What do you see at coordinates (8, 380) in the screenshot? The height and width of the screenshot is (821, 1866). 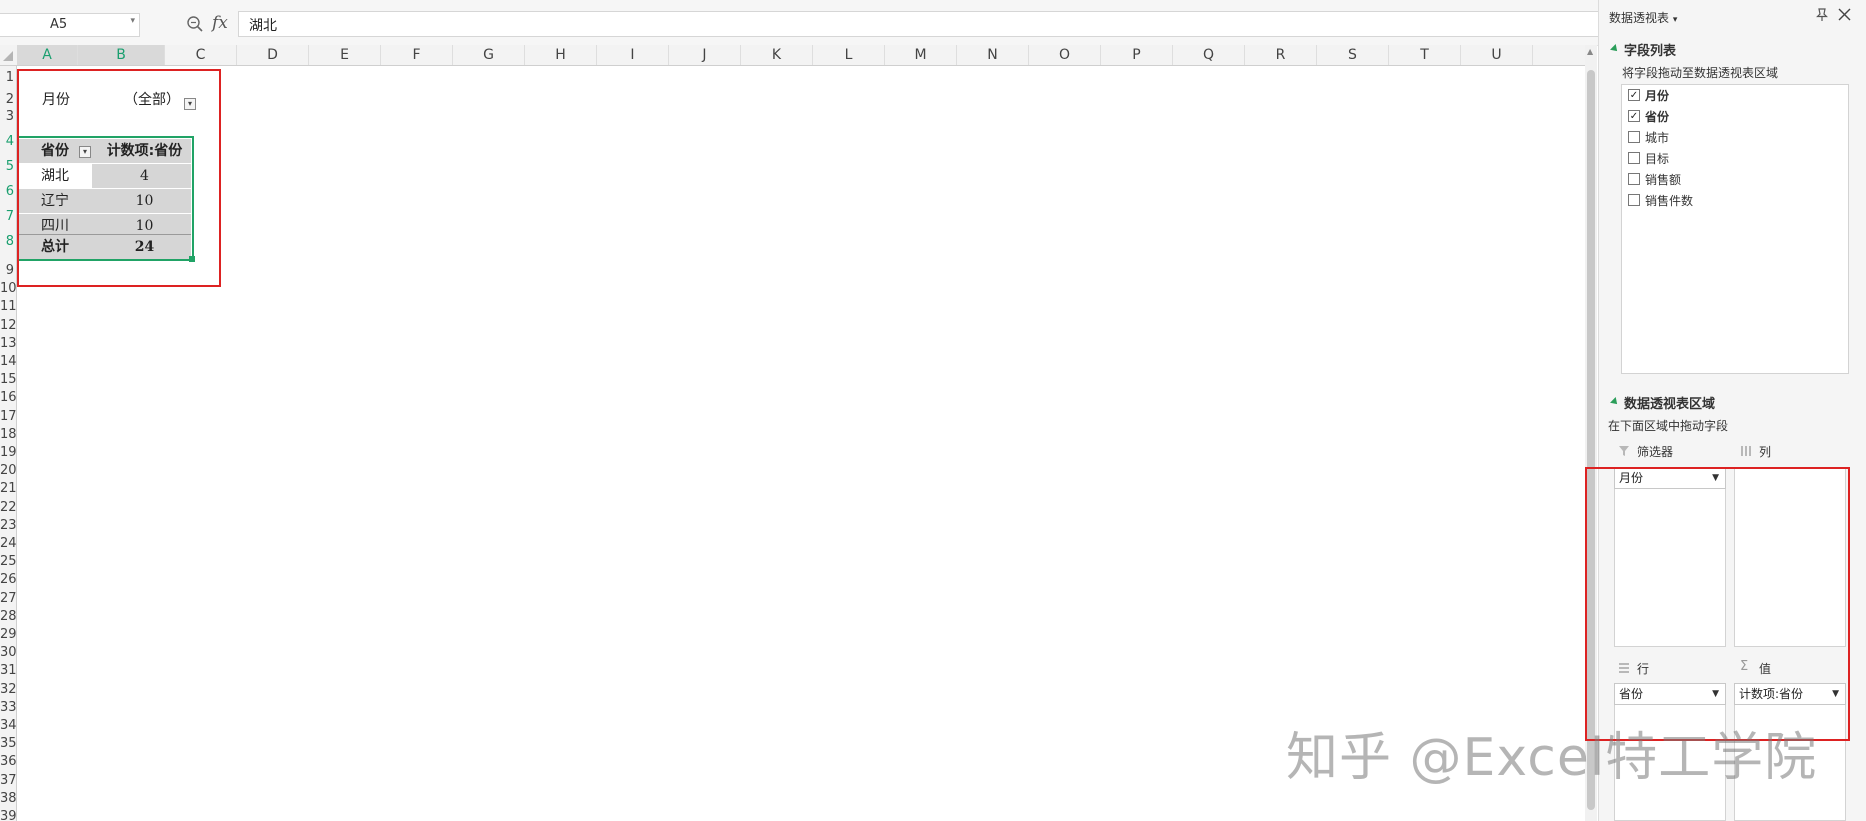 I see `row-header: 15` at bounding box center [8, 380].